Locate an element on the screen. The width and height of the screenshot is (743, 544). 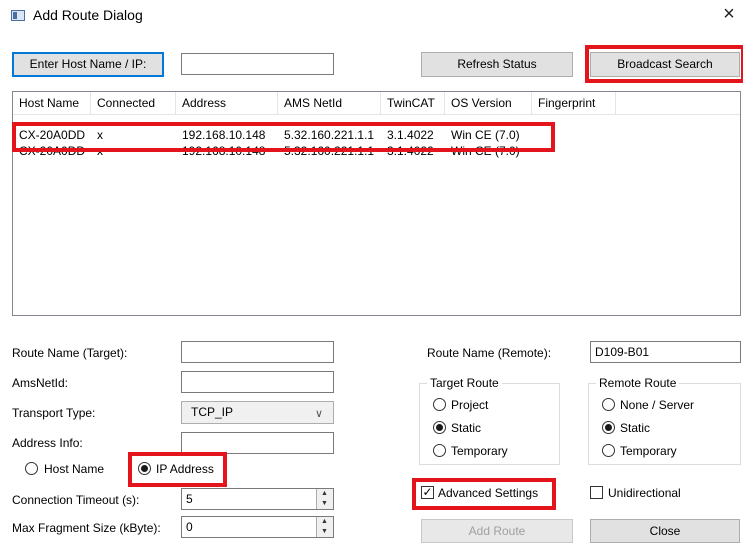
column-header-fingerprint: Fingerprint is located at coordinates (574, 103).